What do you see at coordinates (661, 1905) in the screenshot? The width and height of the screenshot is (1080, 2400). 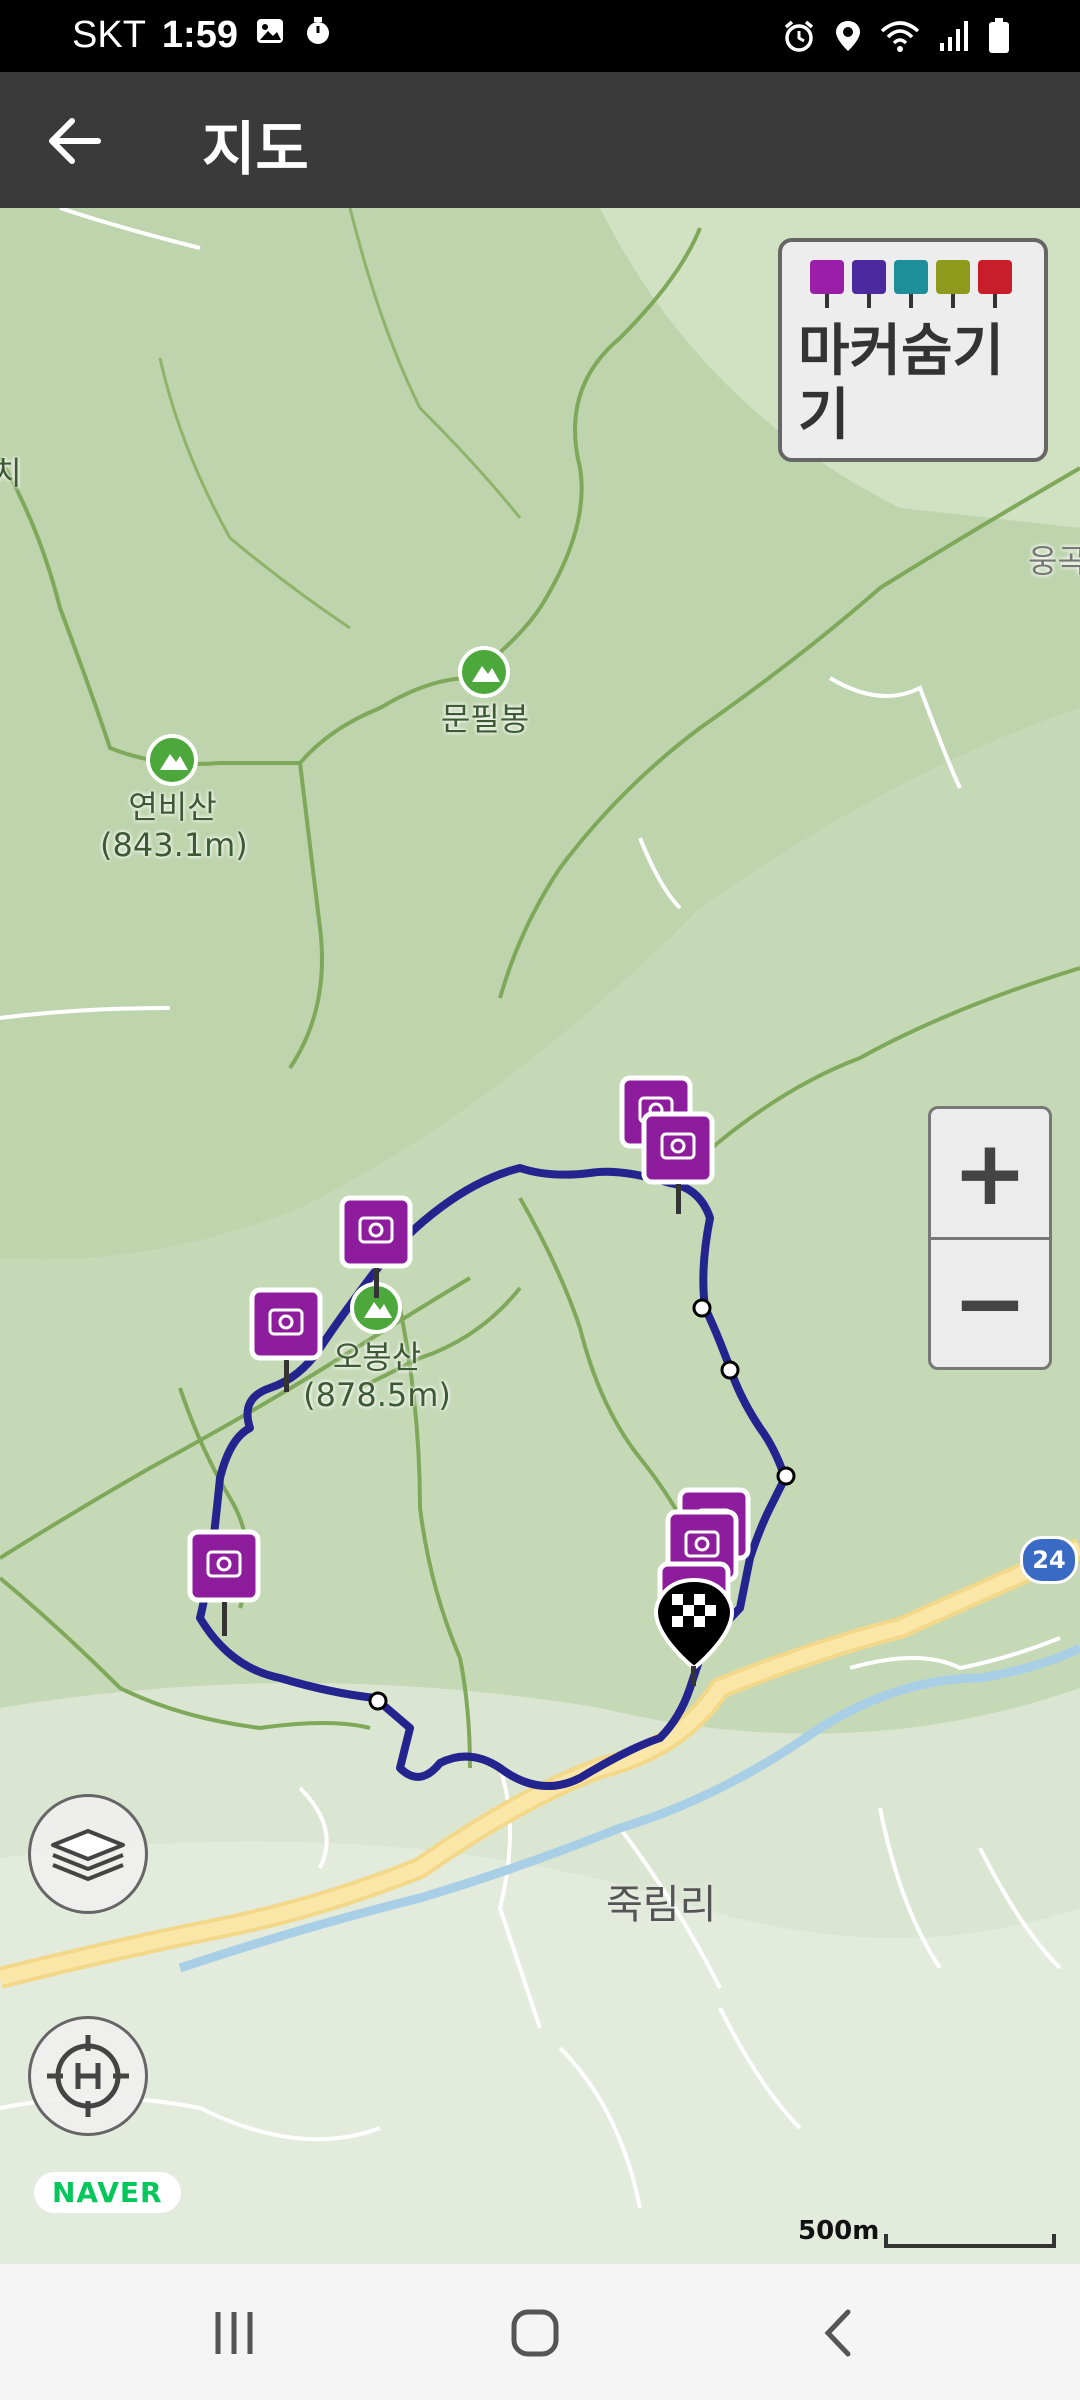 I see `village-label: 죽림리` at bounding box center [661, 1905].